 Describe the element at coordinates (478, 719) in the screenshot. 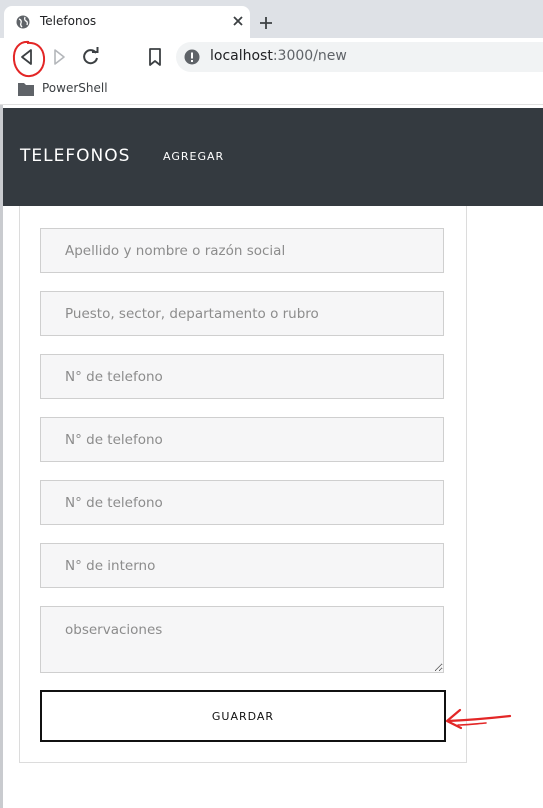

I see `annotation-arrow` at that location.